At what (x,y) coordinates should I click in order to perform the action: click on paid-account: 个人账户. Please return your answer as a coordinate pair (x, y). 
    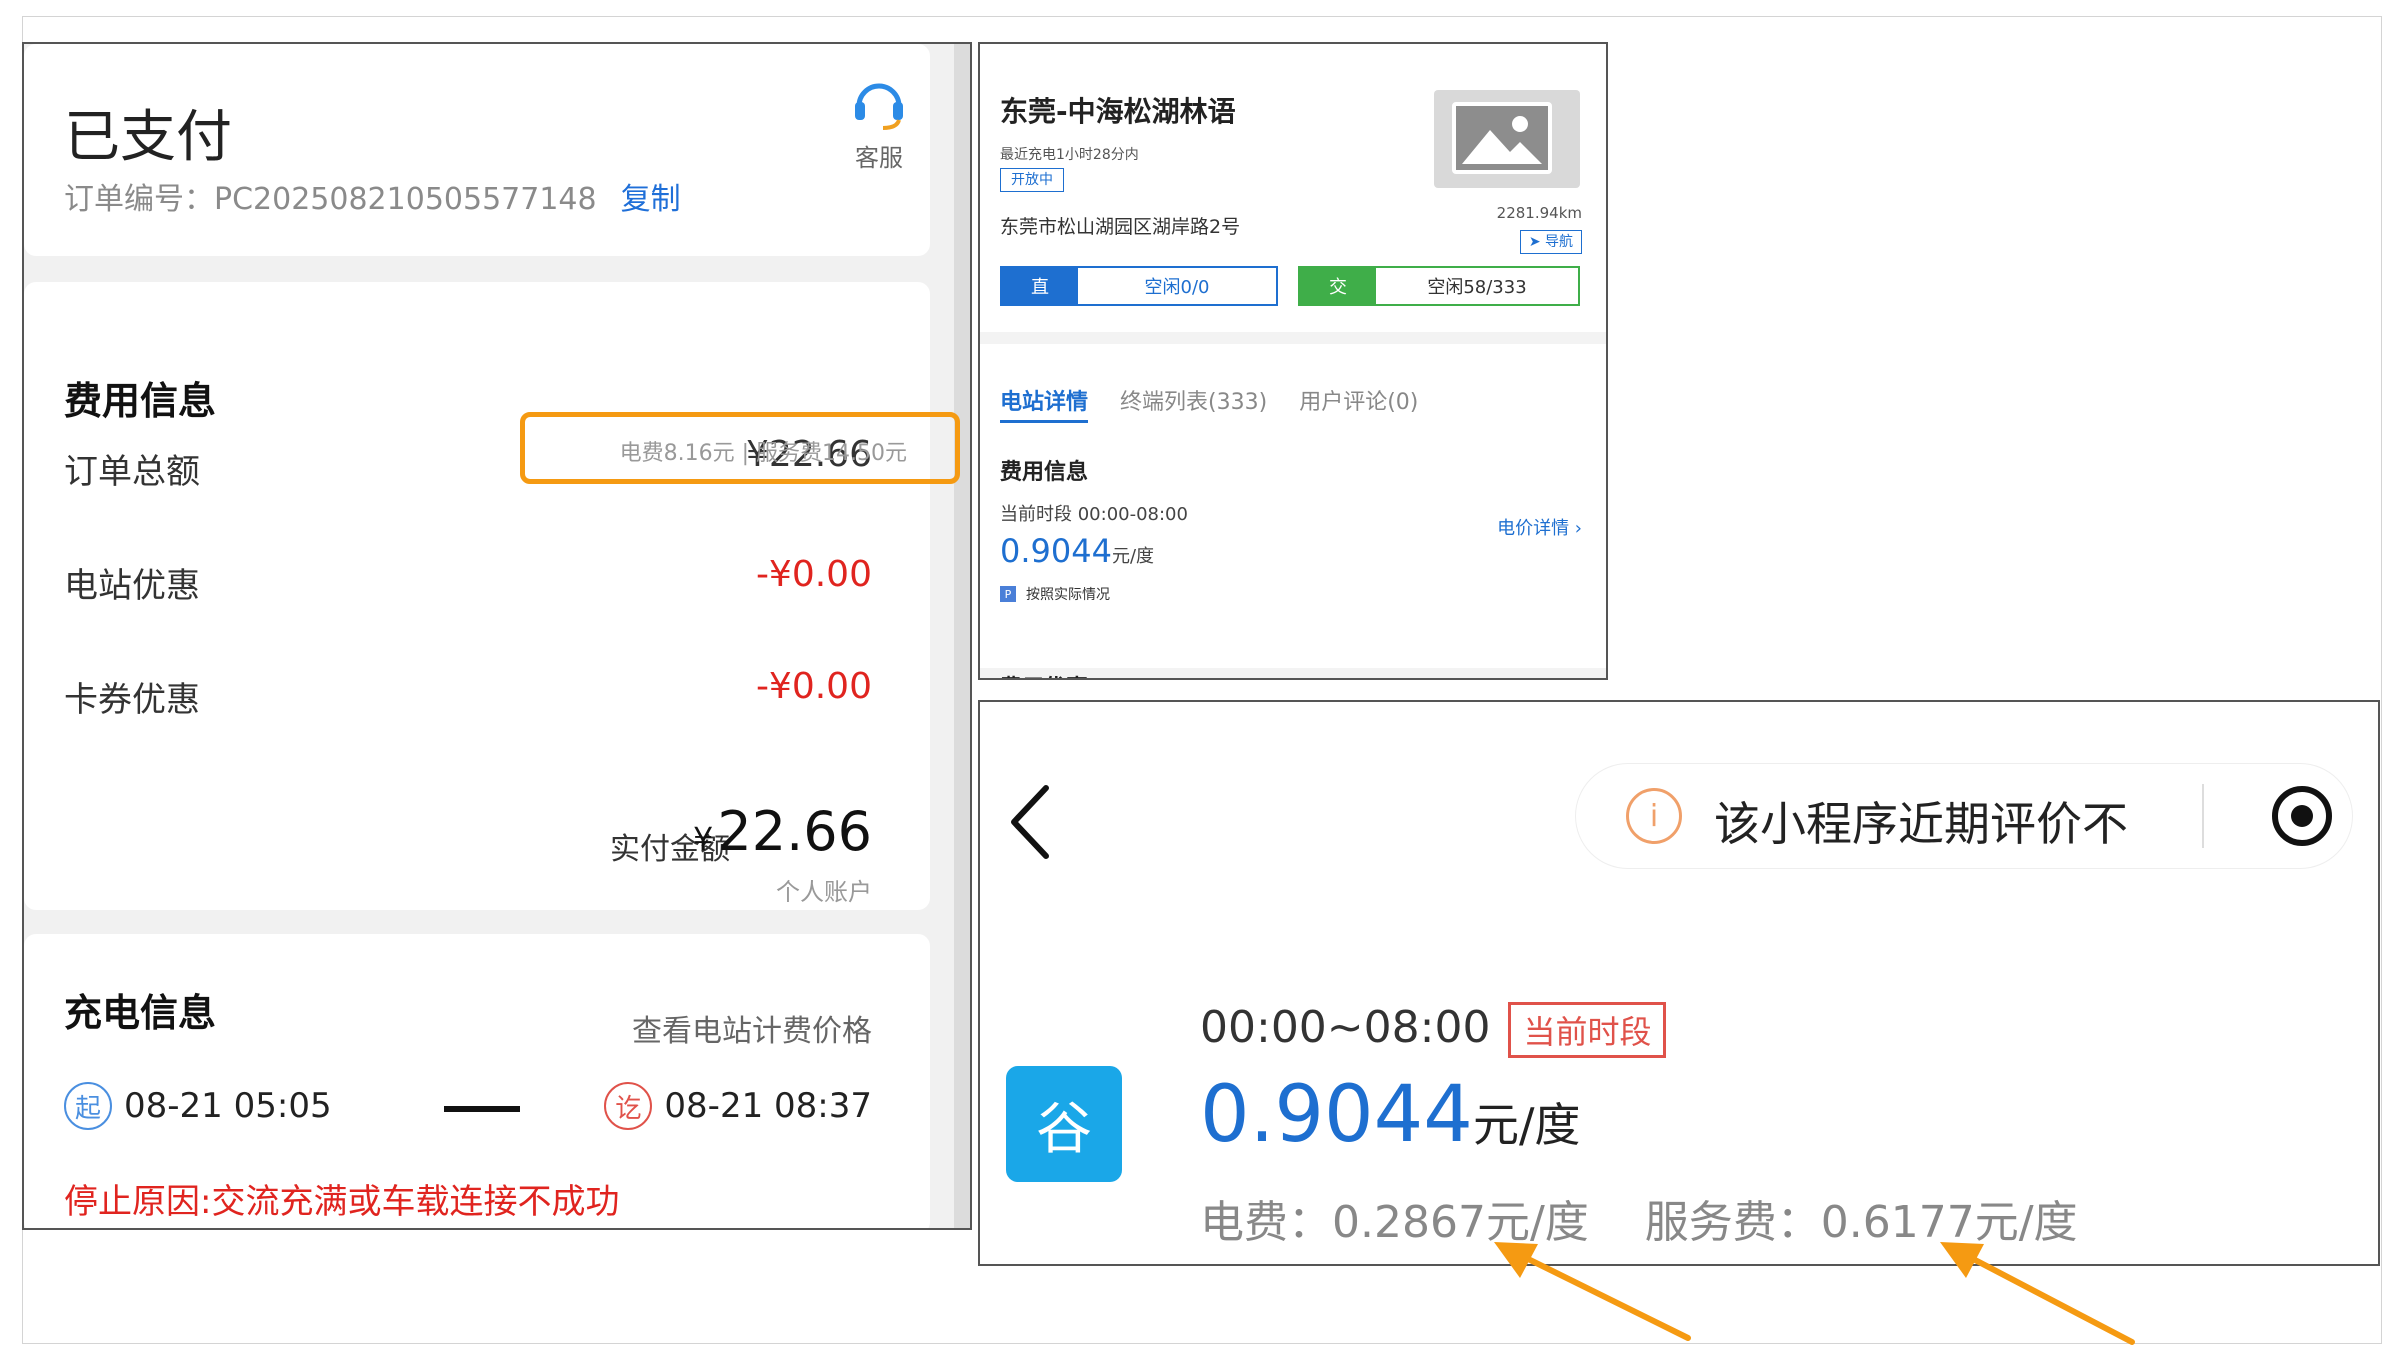
    Looking at the image, I should click on (824, 892).